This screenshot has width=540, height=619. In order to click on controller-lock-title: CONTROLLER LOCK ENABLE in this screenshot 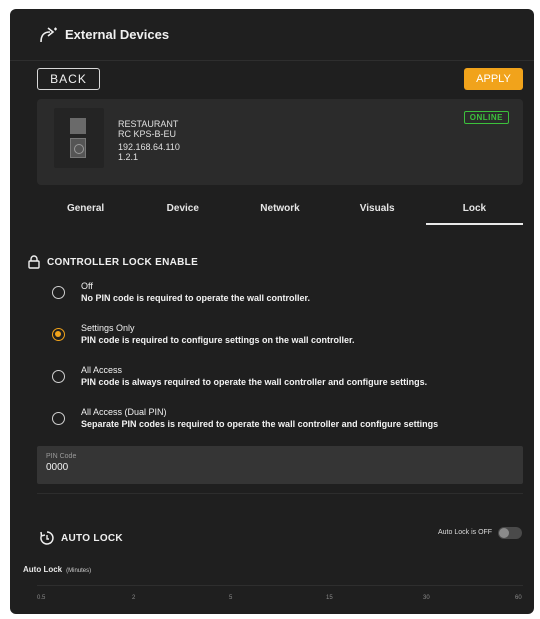, I will do `click(123, 262)`.